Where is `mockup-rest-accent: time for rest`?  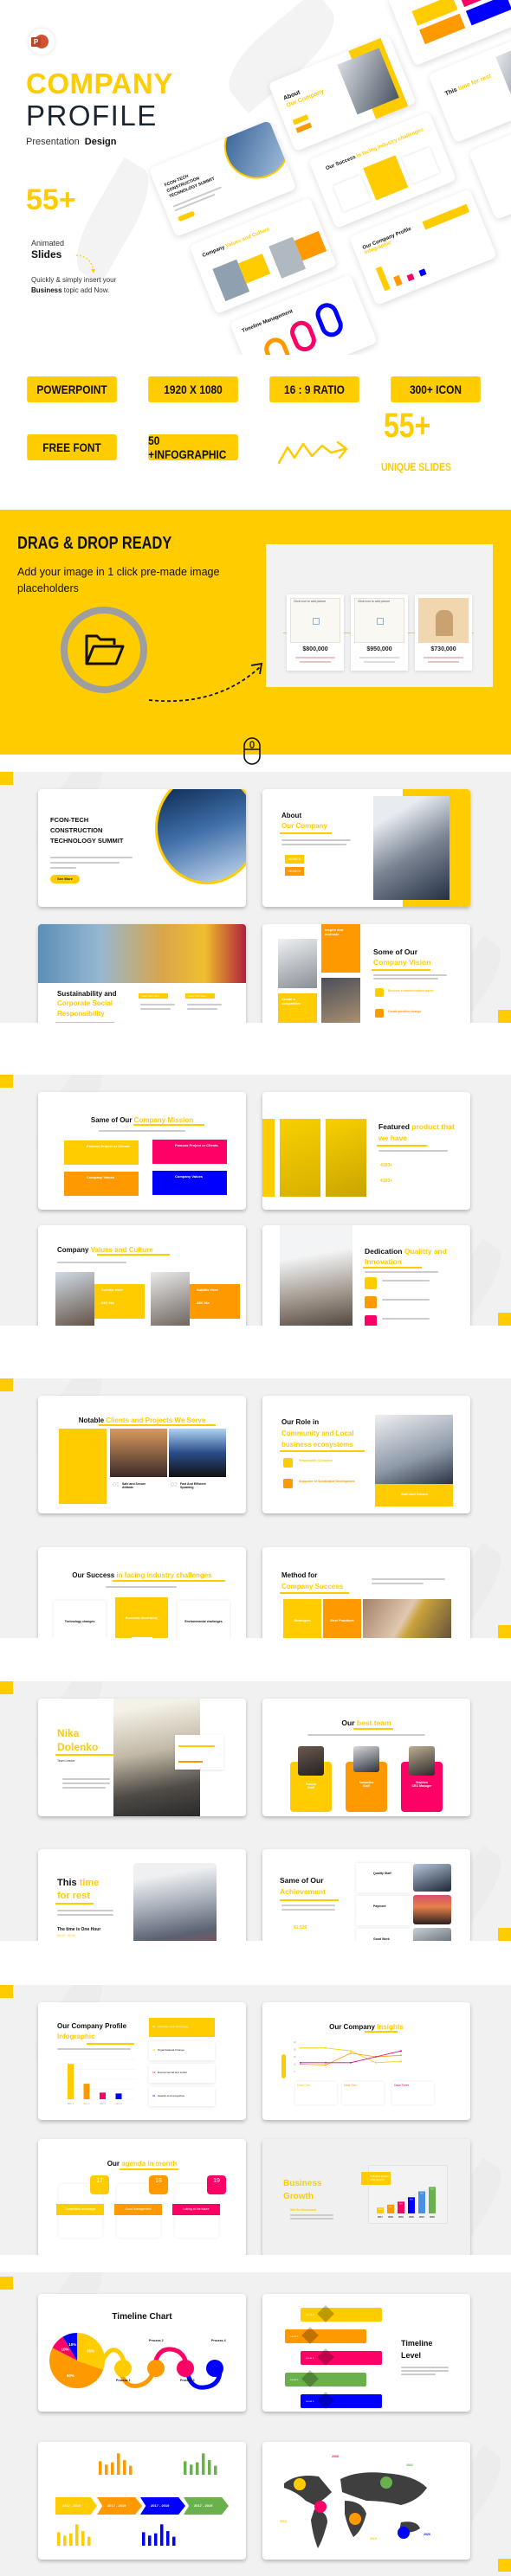 mockup-rest-accent: time for rest is located at coordinates (475, 83).